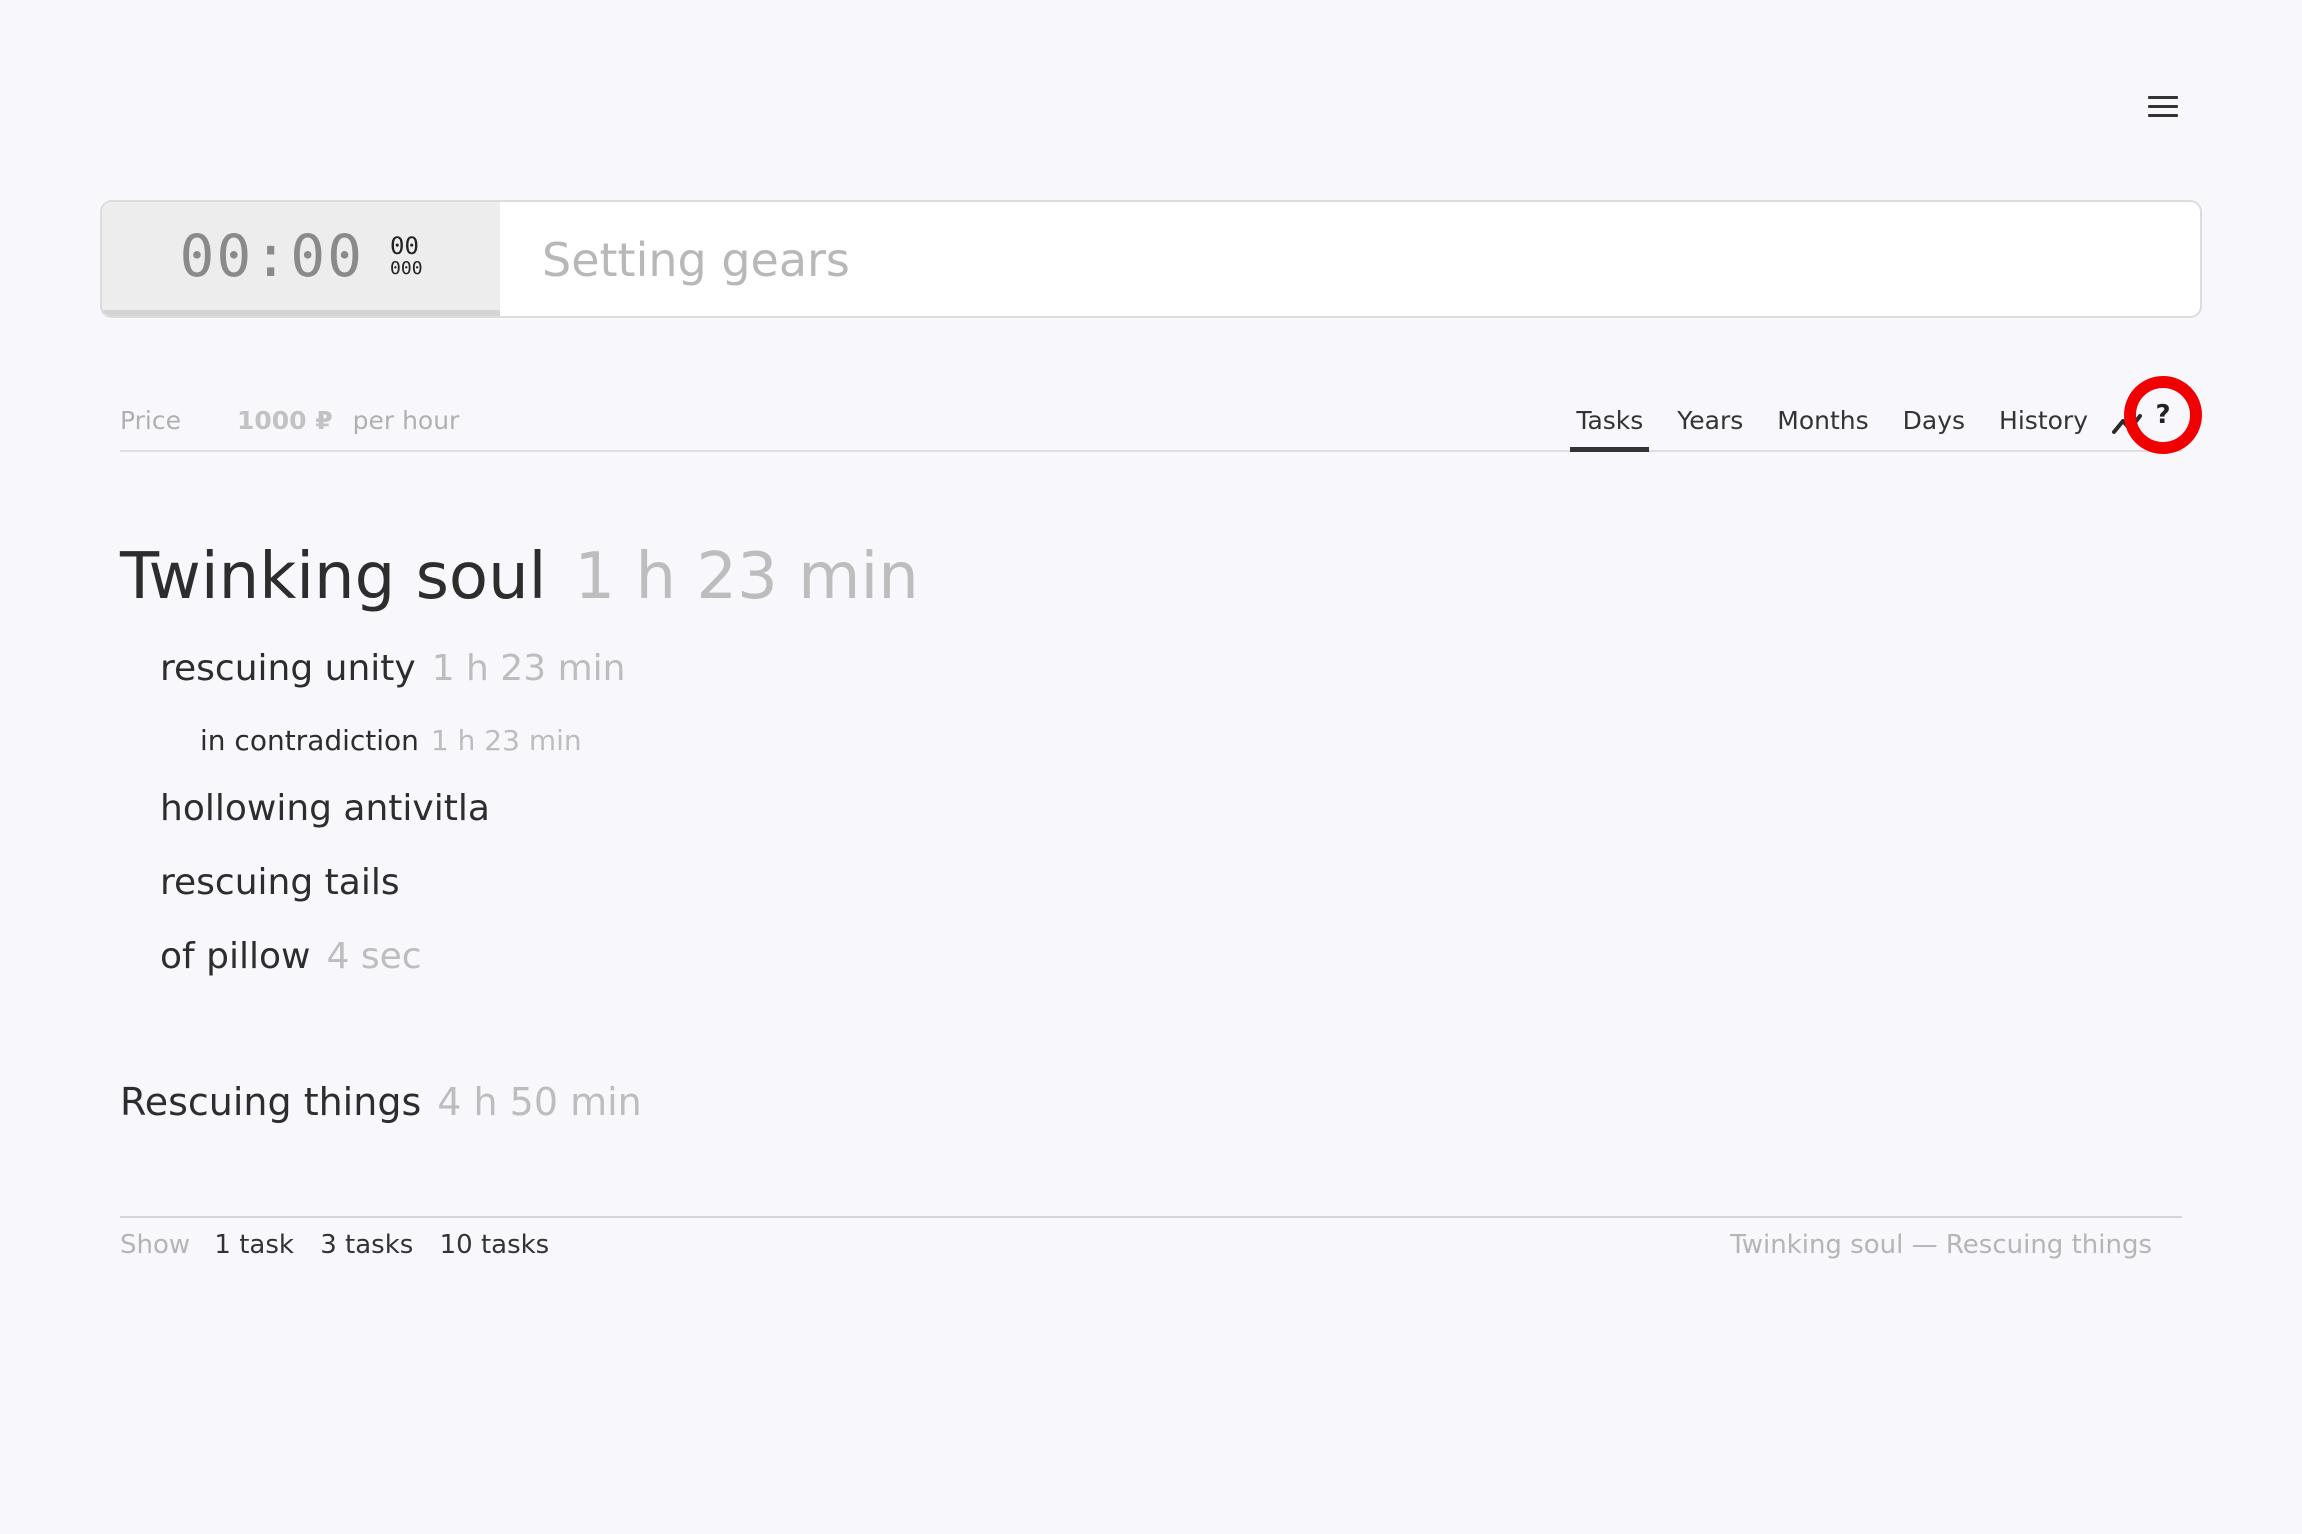 Image resolution: width=2302 pixels, height=1534 pixels. I want to click on timer-bar: 00:00 00 000, so click(1151, 259).